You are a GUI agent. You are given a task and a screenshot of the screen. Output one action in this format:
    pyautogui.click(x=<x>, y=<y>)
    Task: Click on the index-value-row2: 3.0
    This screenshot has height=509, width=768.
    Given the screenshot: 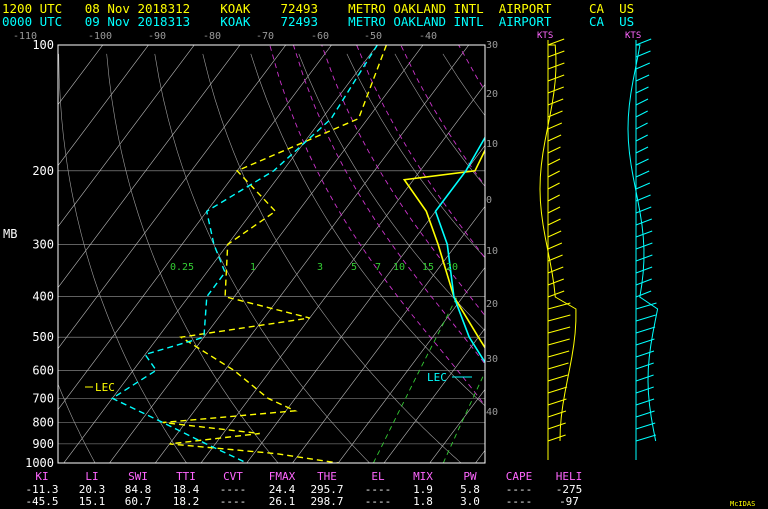 What is the action you would take?
    pyautogui.click(x=470, y=501)
    